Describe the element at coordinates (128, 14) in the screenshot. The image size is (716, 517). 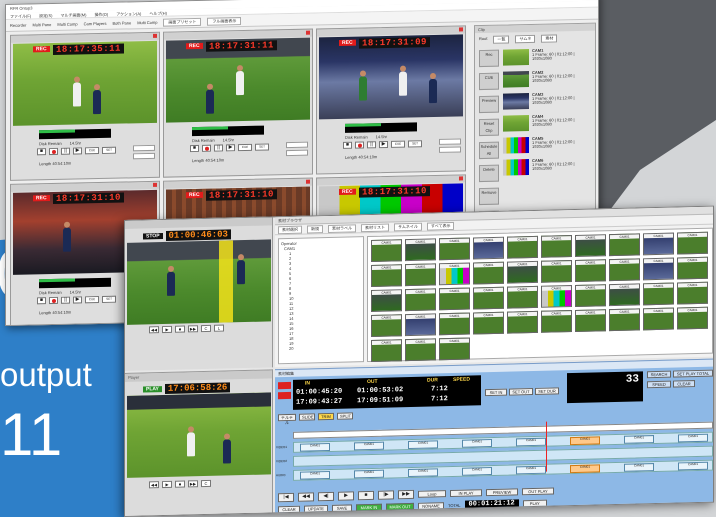
I see `menu-item: アクション(A)` at that location.